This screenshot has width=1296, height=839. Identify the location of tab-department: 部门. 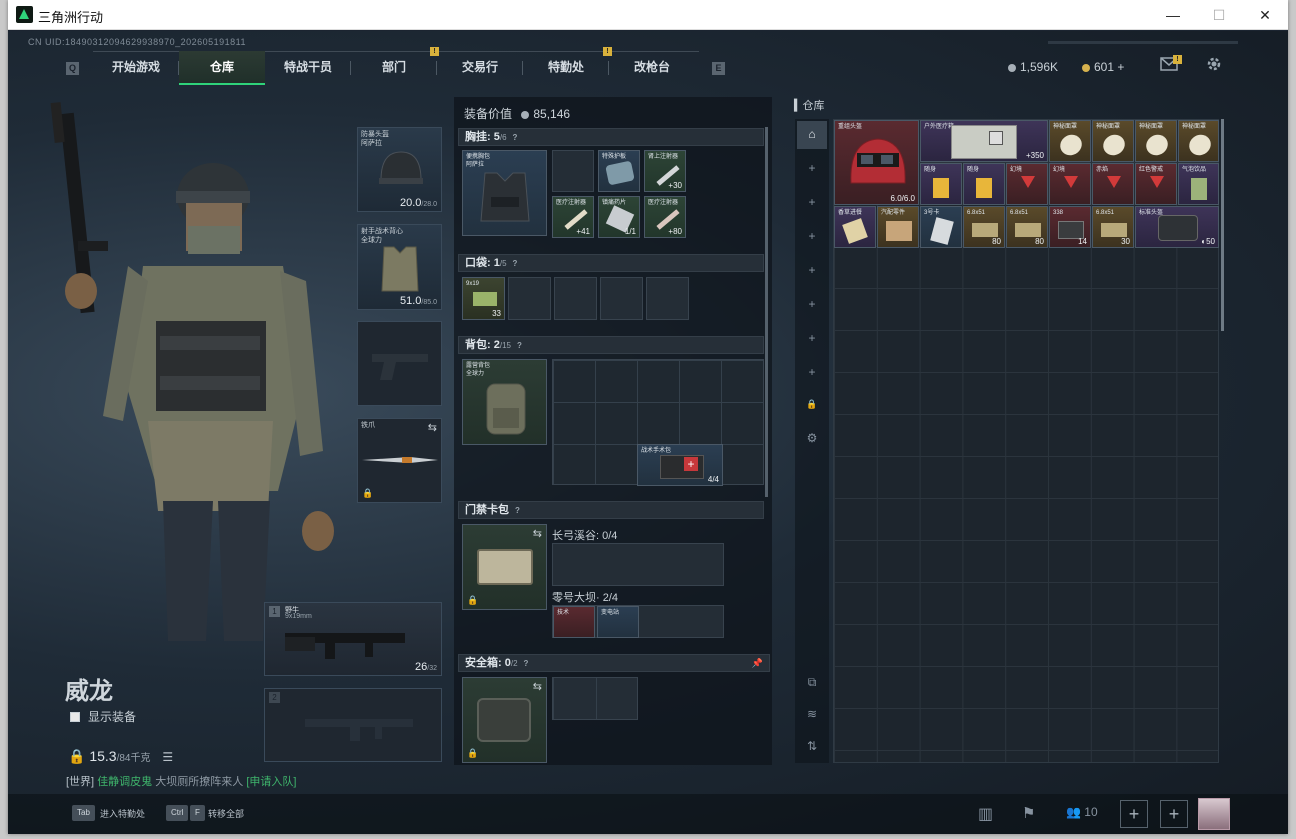
(394, 68).